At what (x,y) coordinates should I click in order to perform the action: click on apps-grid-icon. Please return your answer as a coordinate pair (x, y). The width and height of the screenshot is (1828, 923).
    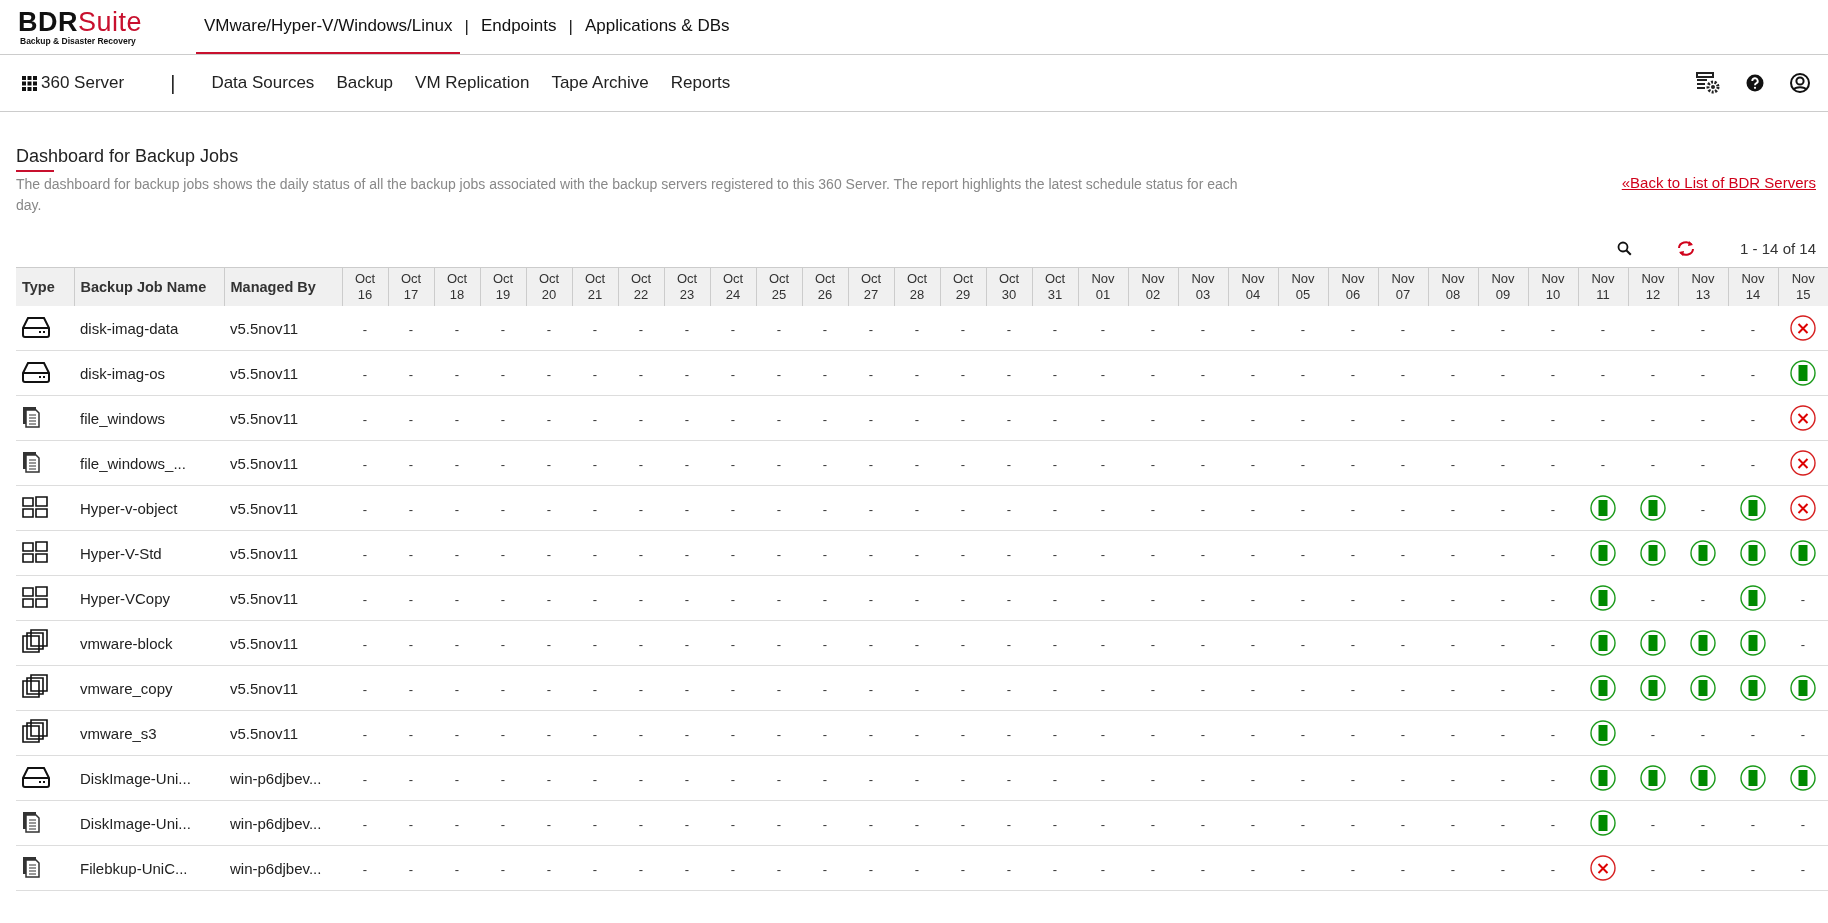
    Looking at the image, I should click on (29, 83).